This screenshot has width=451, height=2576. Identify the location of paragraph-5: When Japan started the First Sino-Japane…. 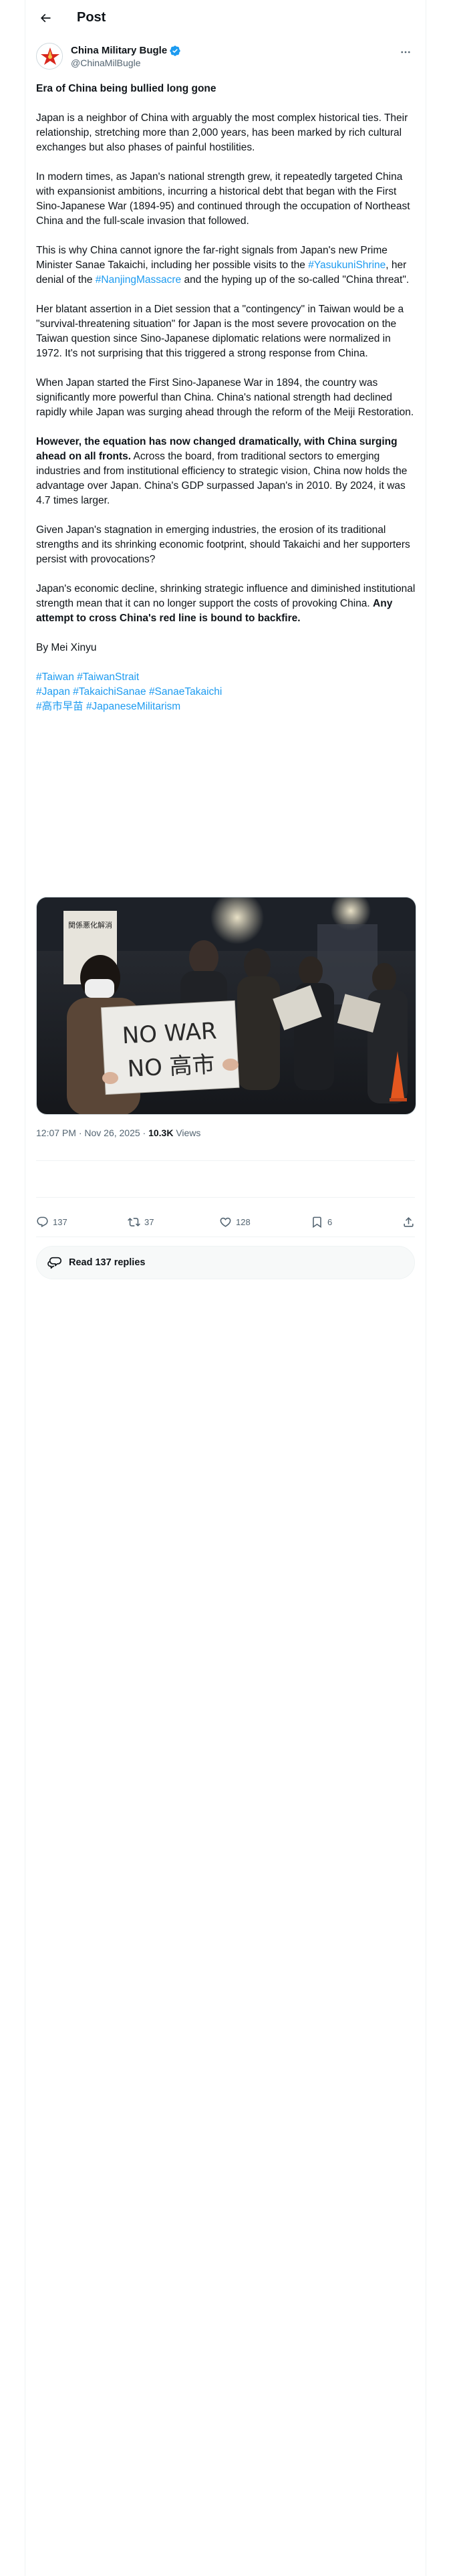
(225, 397).